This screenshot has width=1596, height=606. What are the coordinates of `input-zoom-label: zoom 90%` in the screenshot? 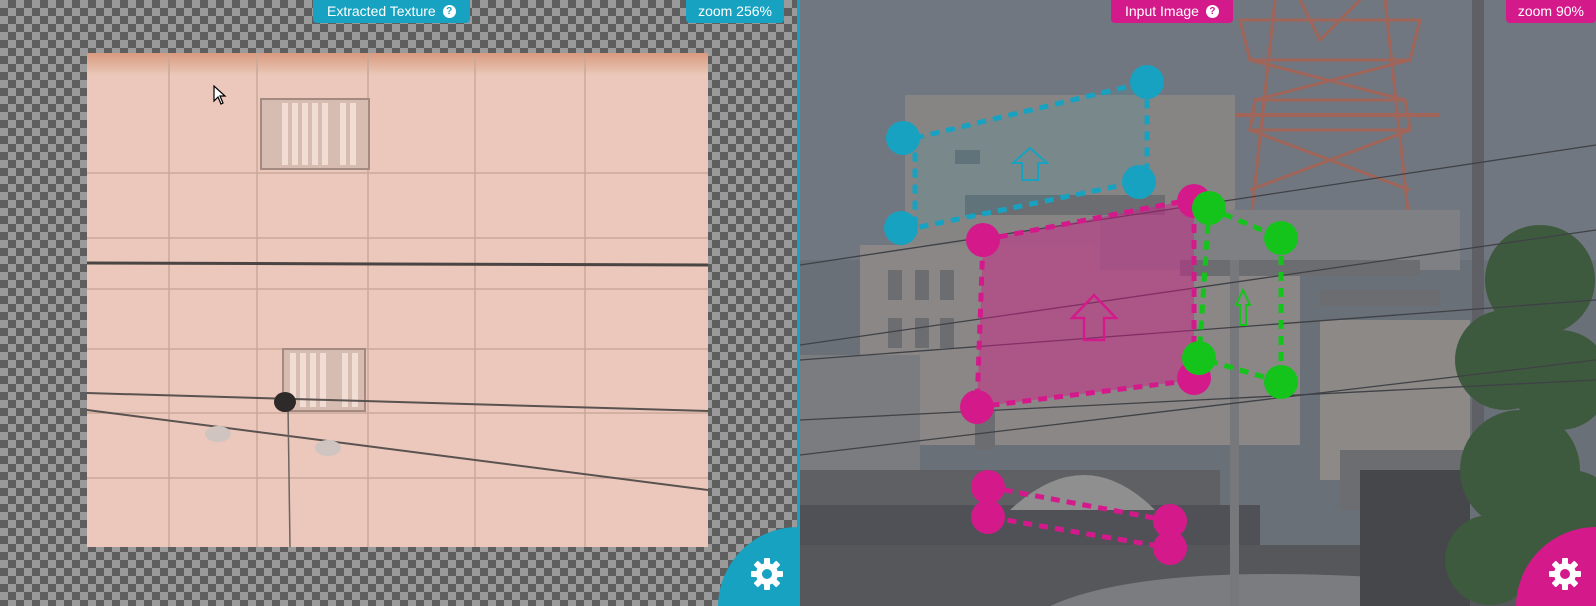 It's located at (1550, 11).